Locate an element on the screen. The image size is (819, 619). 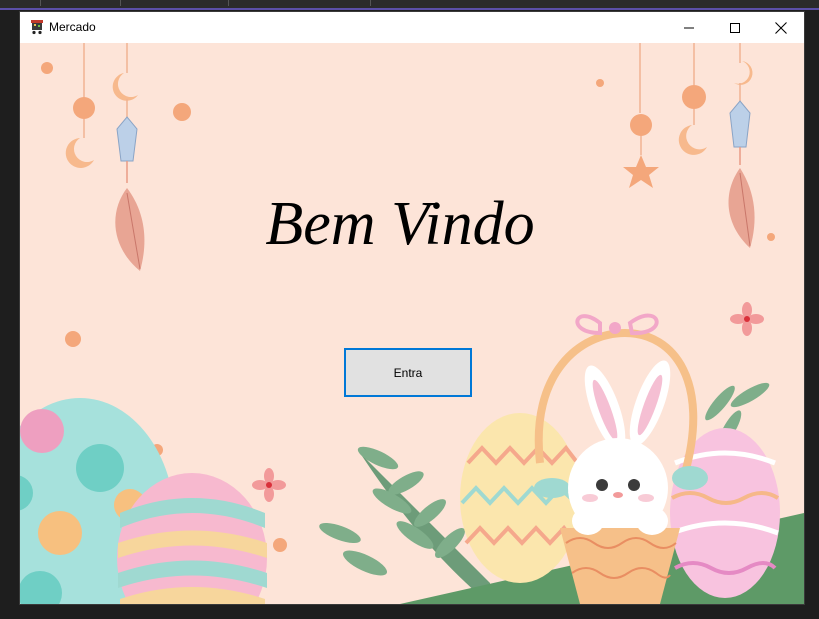
title-bar: Mercado is located at coordinates (412, 27).